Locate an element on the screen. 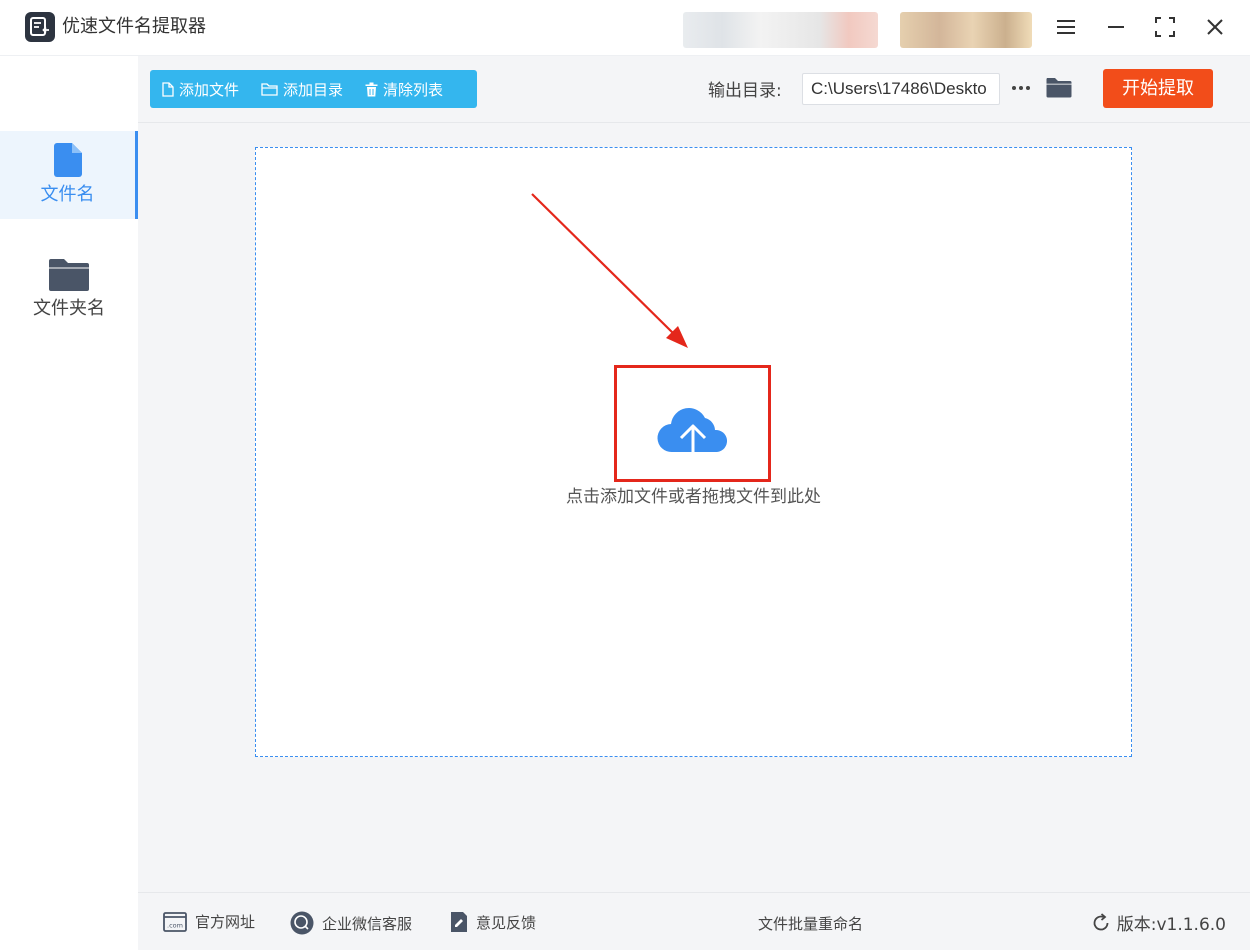  open-folder-button is located at coordinates (1059, 89).